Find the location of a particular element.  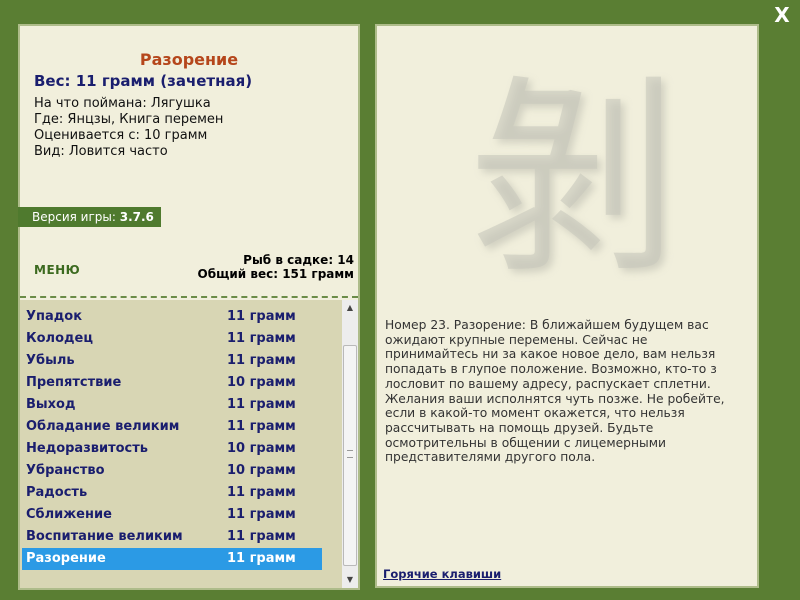

bait-info: На что поймана: Лягушка is located at coordinates (122, 103).